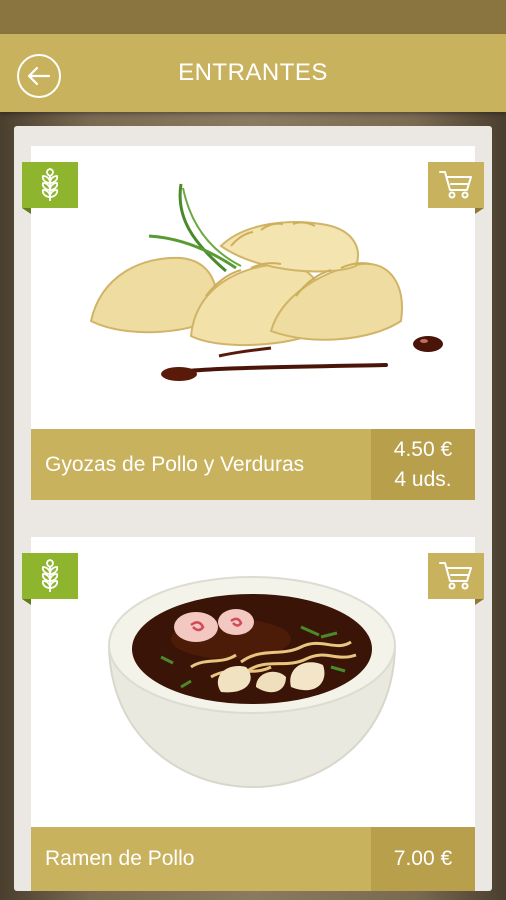 The height and width of the screenshot is (900, 506). I want to click on page-title: ENTRANTES, so click(253, 72).